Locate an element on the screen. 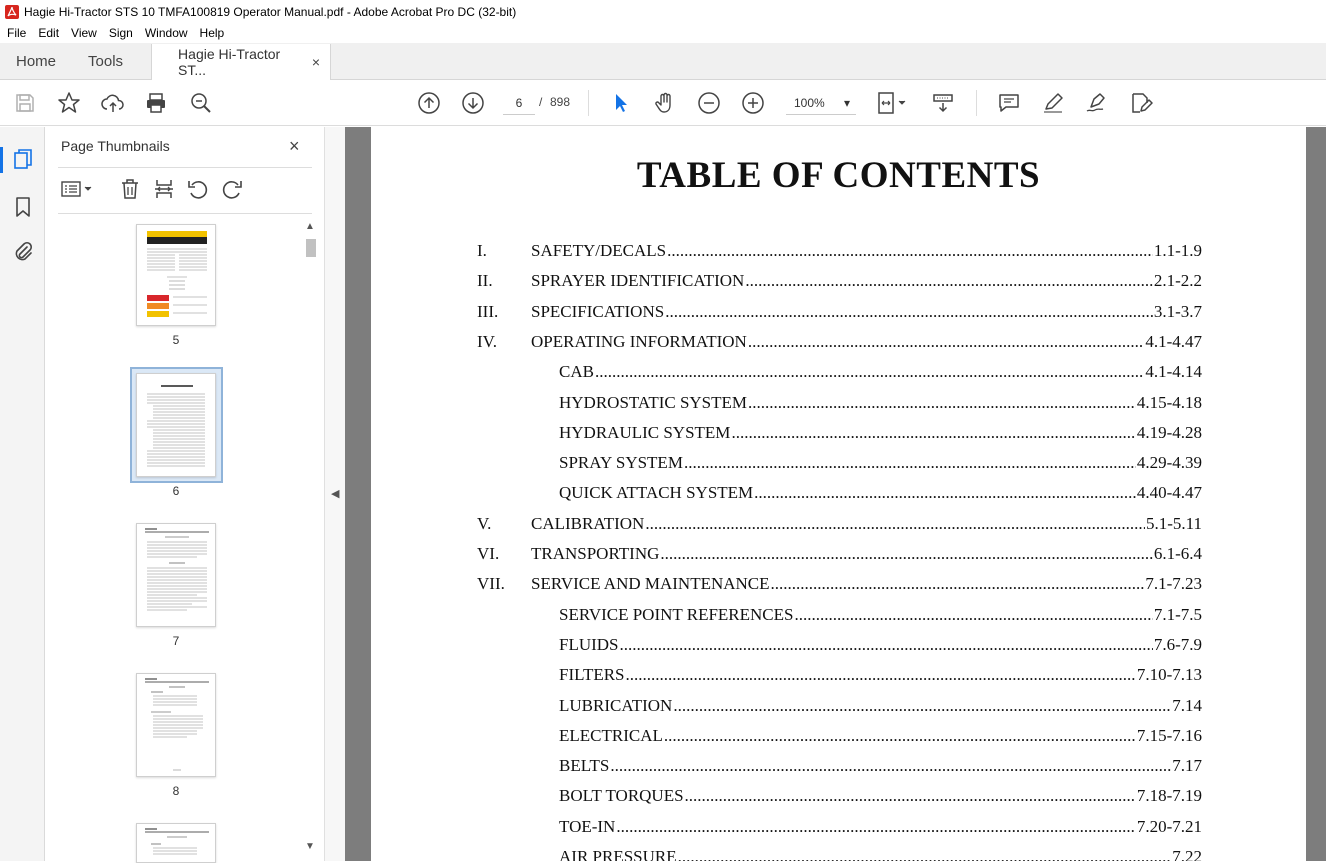 The image size is (1326, 863). hand-tool-icon is located at coordinates (665, 103).